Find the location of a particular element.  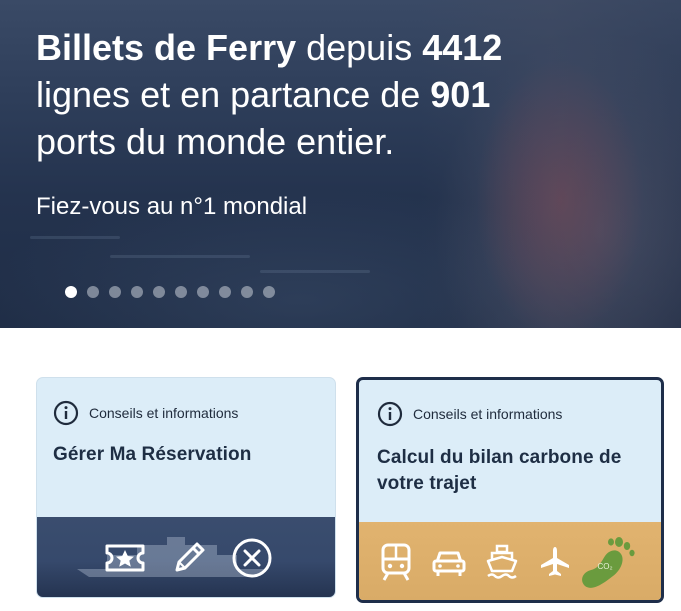

co2-footprint-icon: CO₂ is located at coordinates (608, 562).